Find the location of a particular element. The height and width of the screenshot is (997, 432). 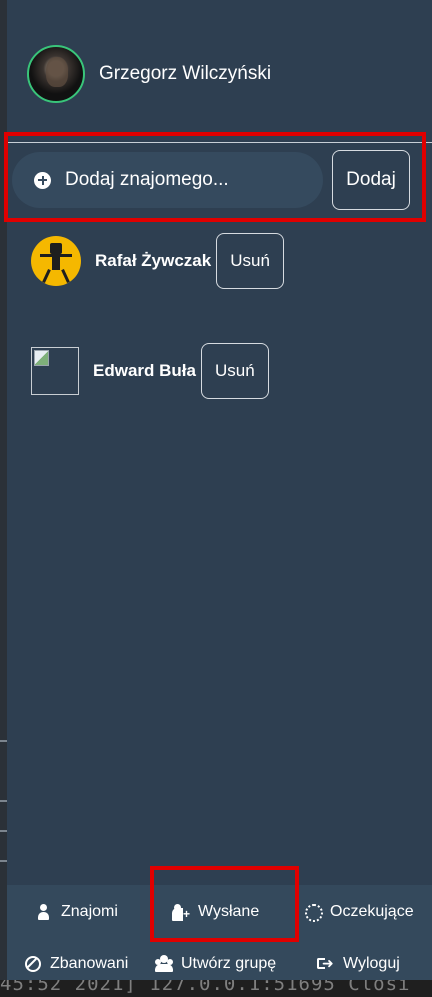

spinner-icon is located at coordinates (313, 912).